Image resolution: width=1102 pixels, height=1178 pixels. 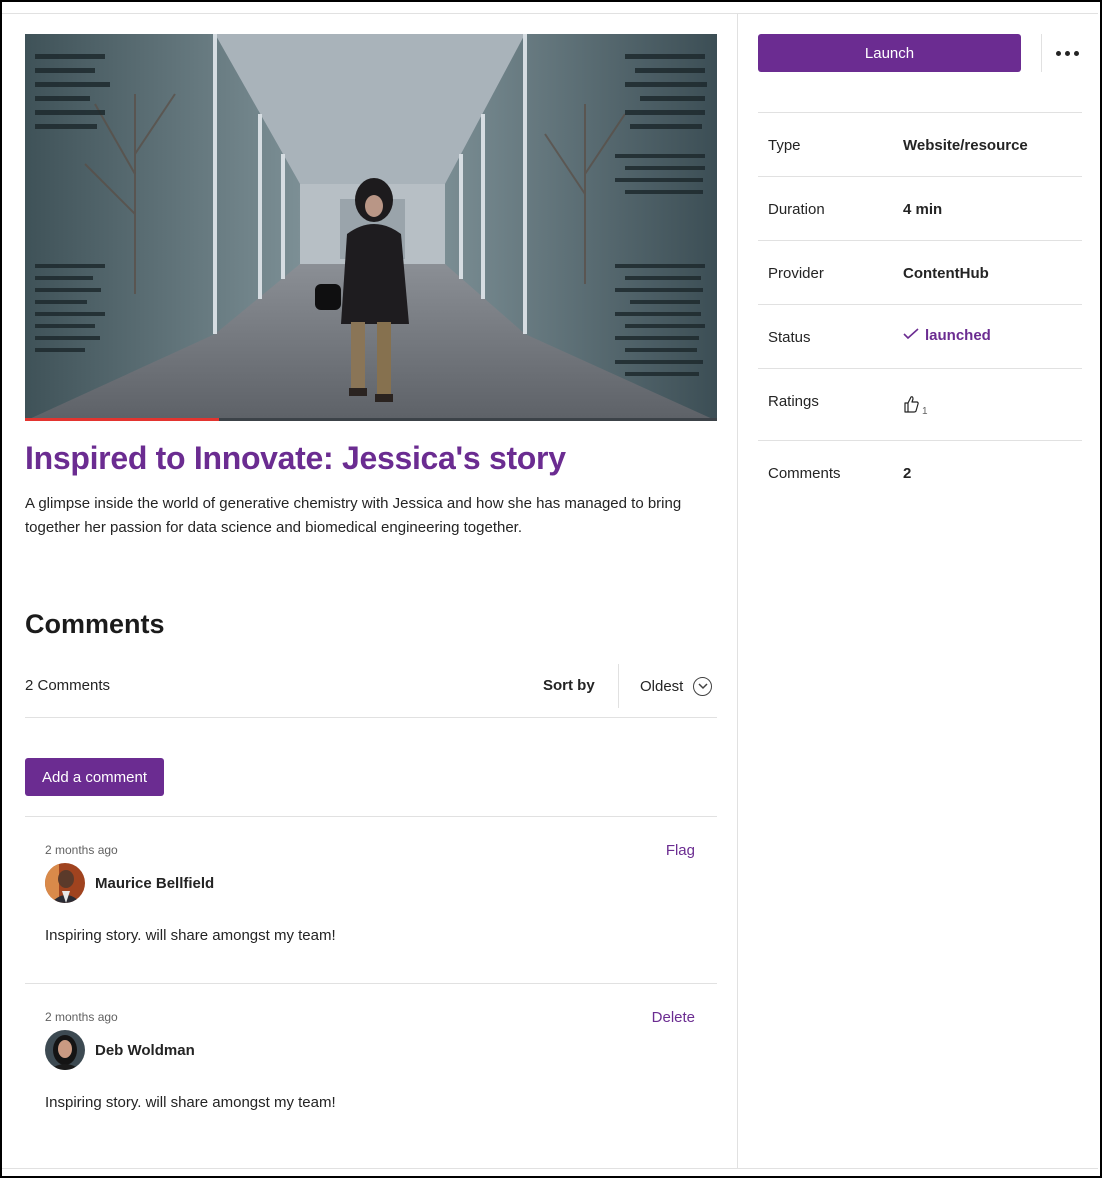 What do you see at coordinates (295, 458) in the screenshot?
I see `page-title: Inspired to Innovate: Jessica's story` at bounding box center [295, 458].